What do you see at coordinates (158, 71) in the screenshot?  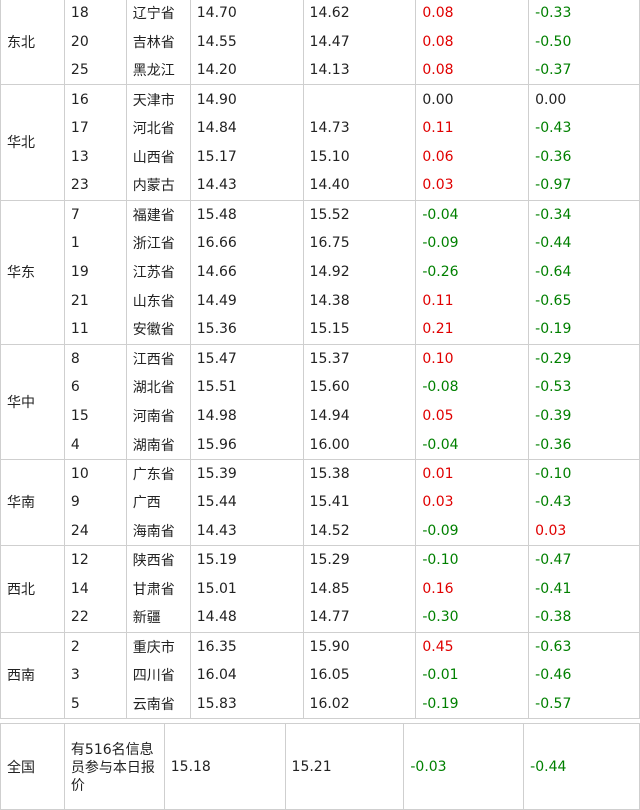 I see `province-cell: 黑龙江` at bounding box center [158, 71].